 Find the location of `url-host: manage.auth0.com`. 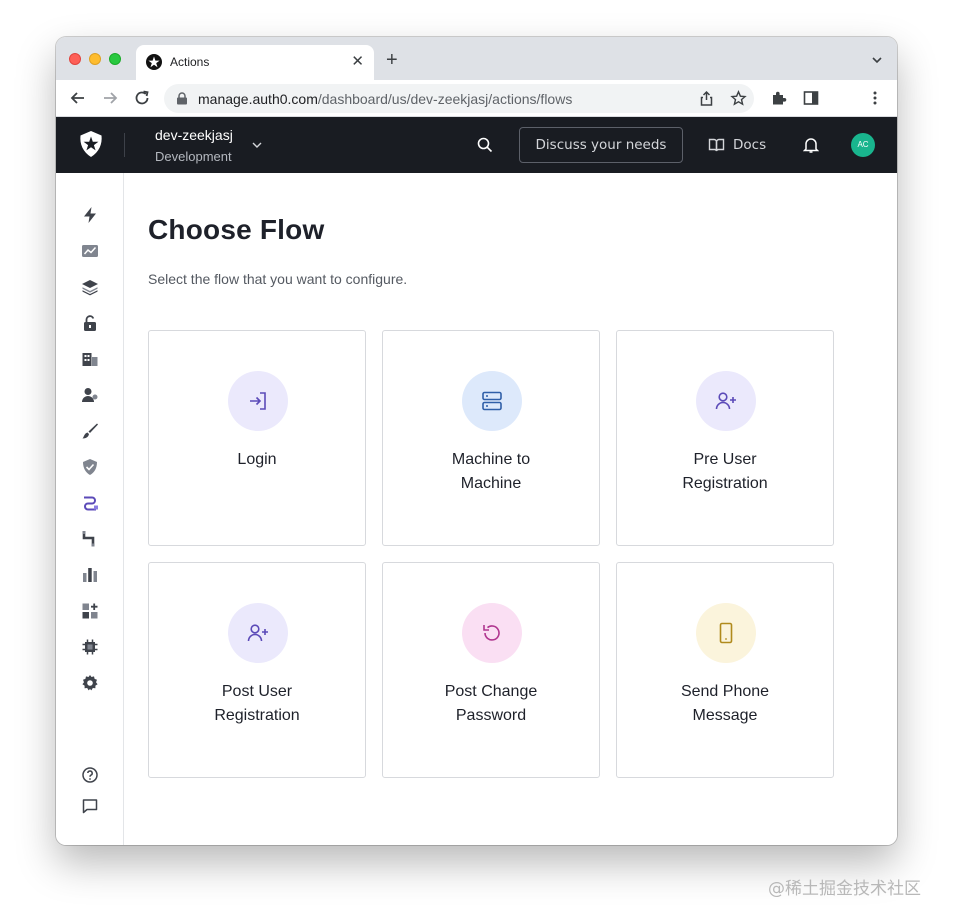

url-host: manage.auth0.com is located at coordinates (258, 99).